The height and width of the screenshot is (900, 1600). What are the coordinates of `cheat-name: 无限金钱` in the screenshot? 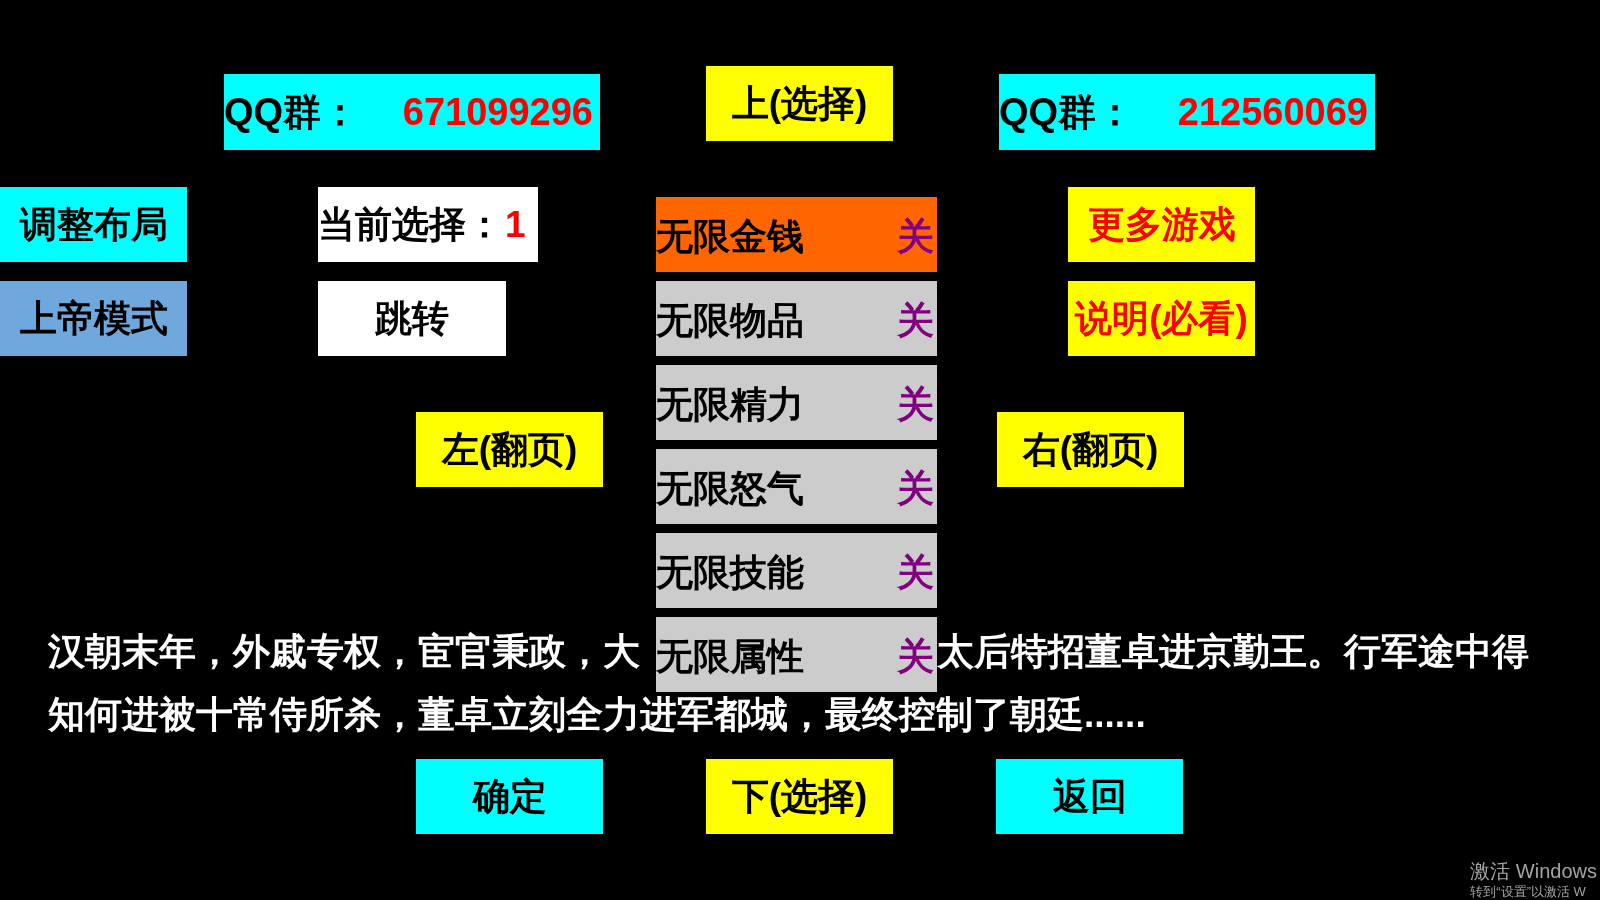 It's located at (730, 236).